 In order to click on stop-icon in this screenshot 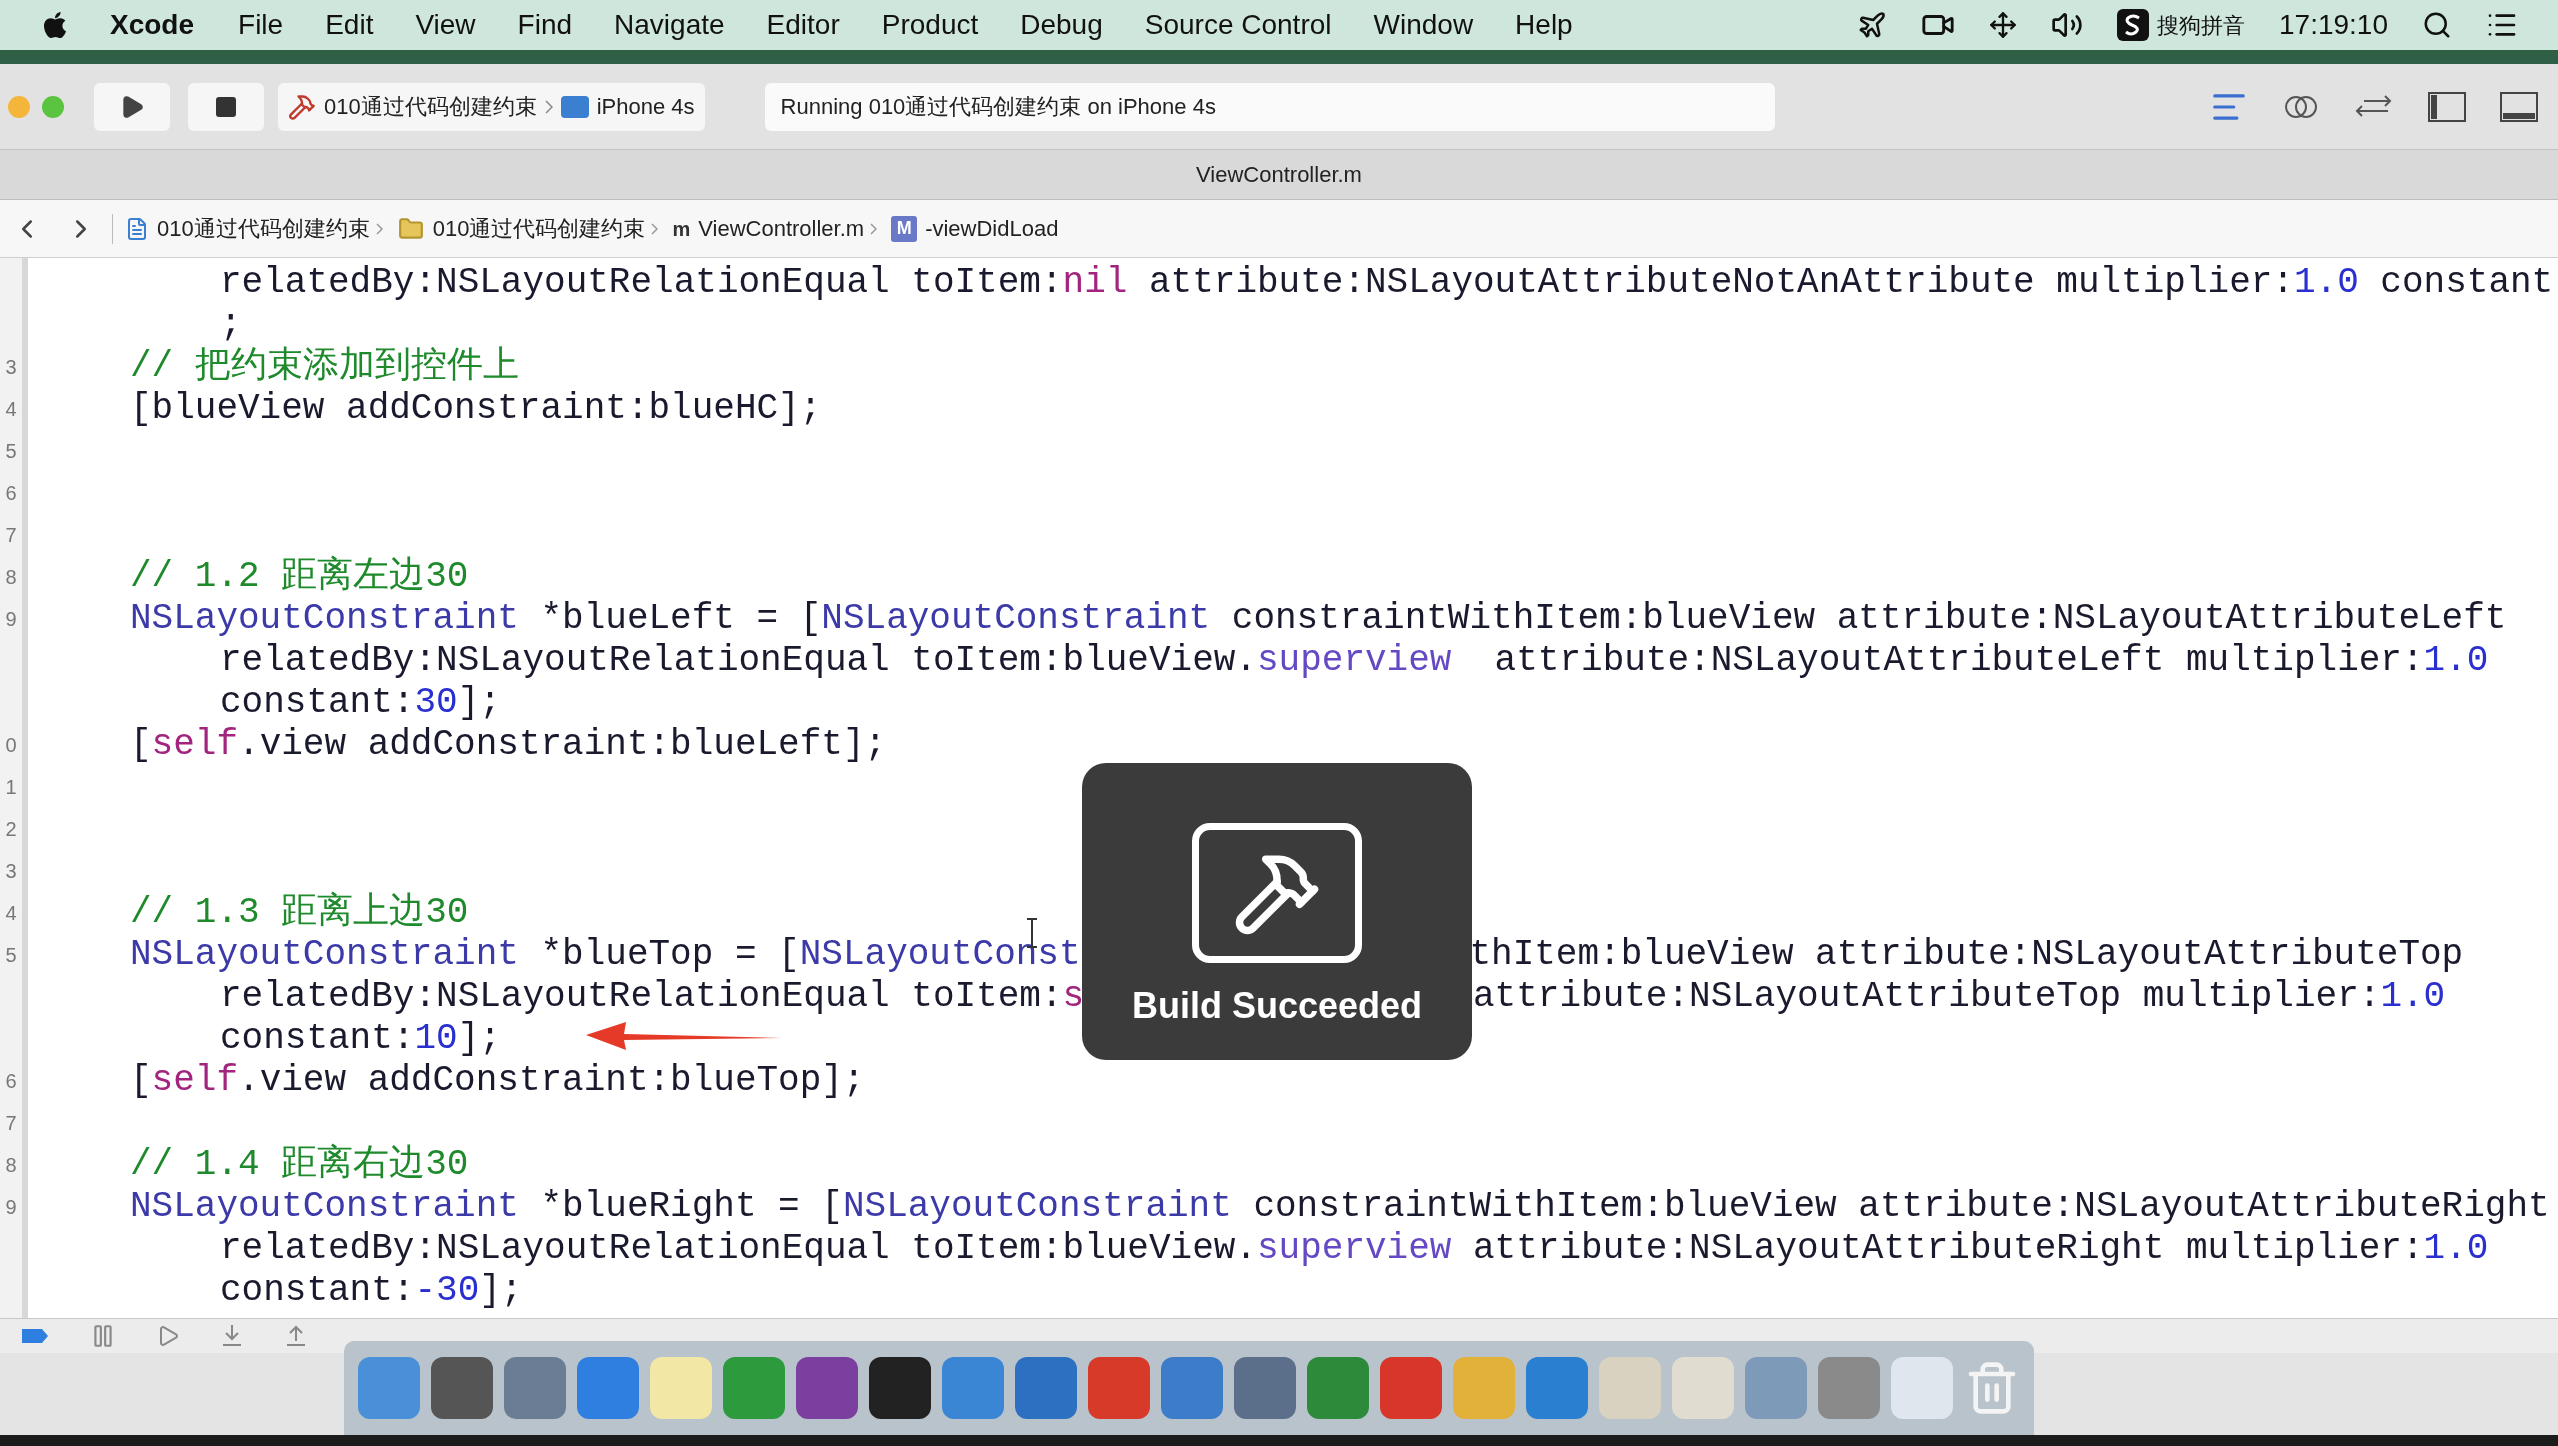, I will do `click(226, 106)`.